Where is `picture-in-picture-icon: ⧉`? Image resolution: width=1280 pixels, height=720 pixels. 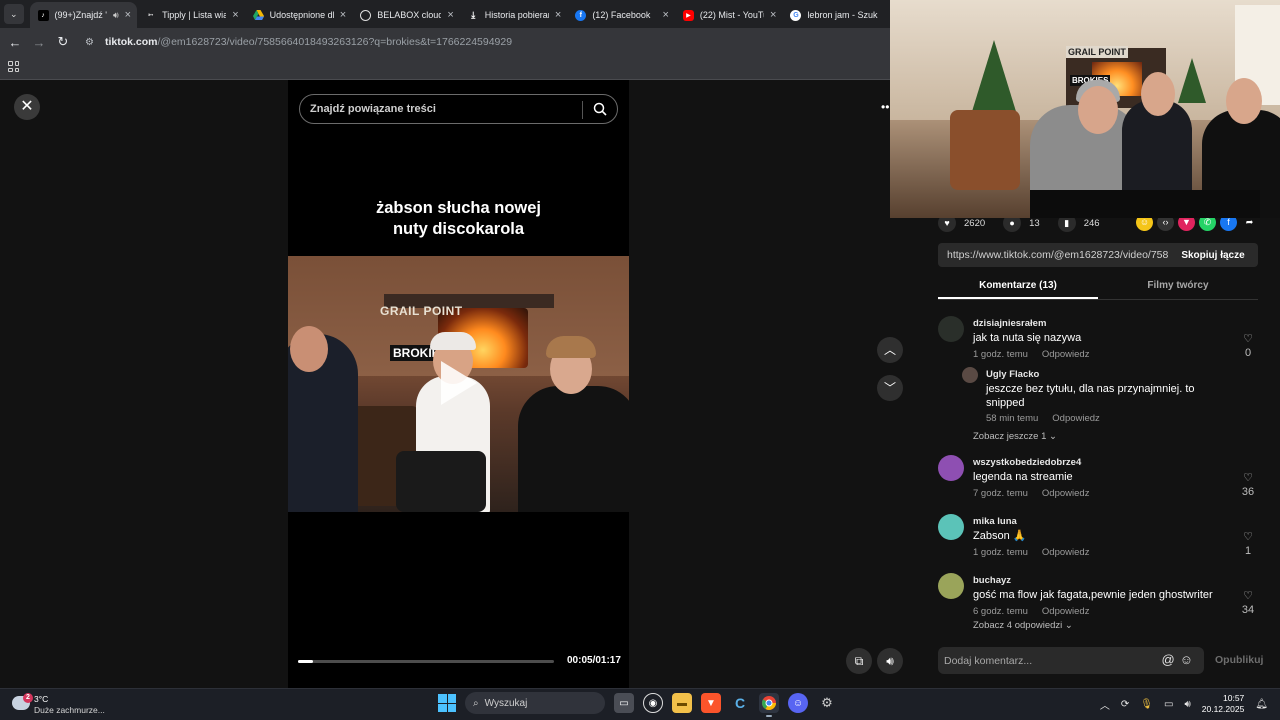 picture-in-picture-icon: ⧉ is located at coordinates (859, 661).